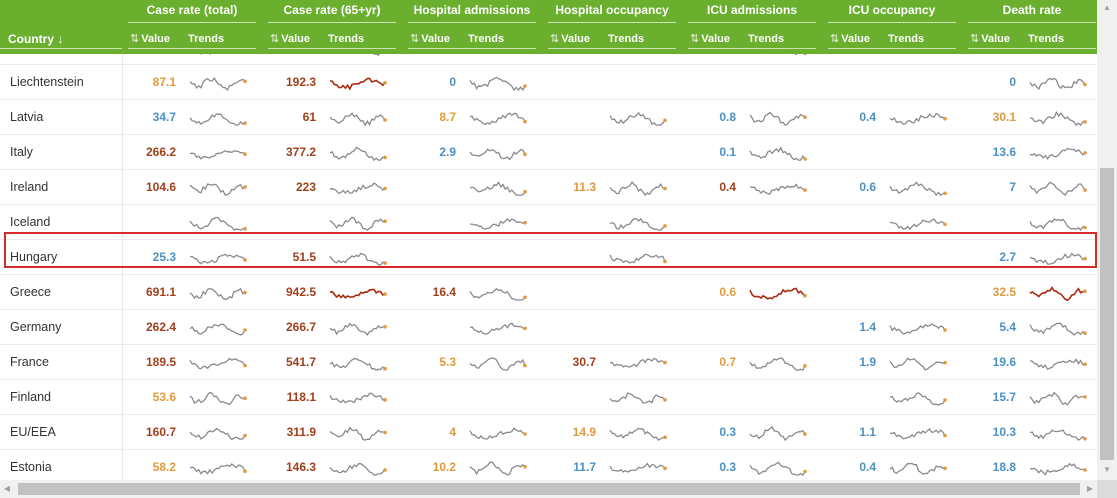 The image size is (1117, 498). Describe the element at coordinates (7, 489) in the screenshot. I see `scroll-left-arrow-icon: ◀` at that location.